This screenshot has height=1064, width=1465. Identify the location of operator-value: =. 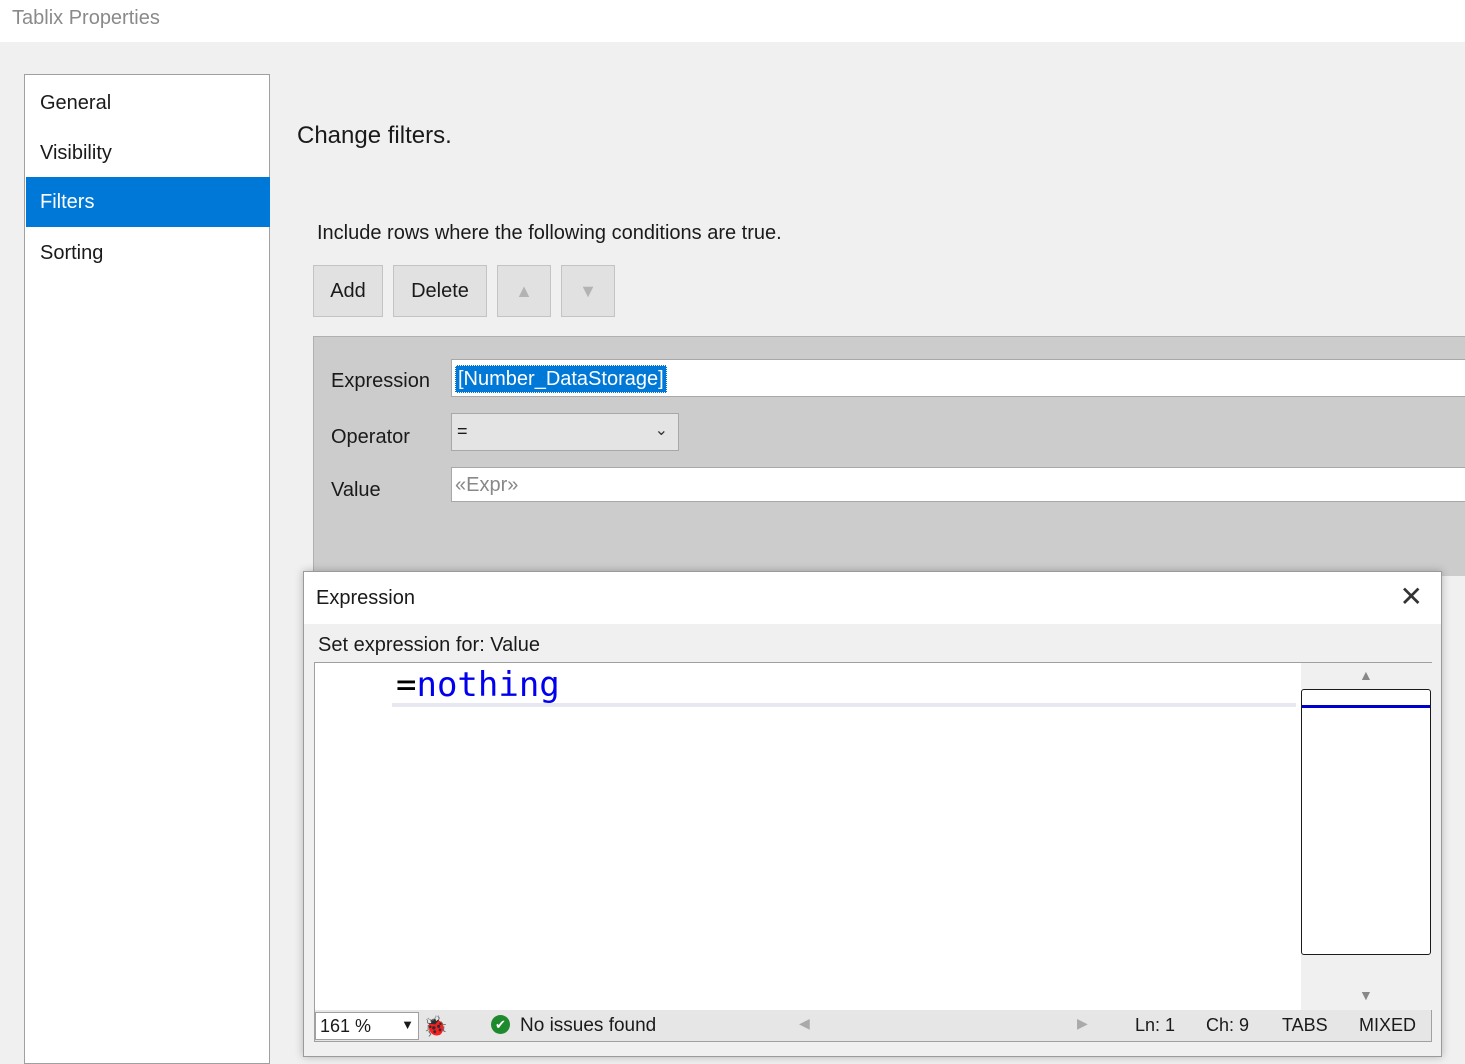
(462, 431).